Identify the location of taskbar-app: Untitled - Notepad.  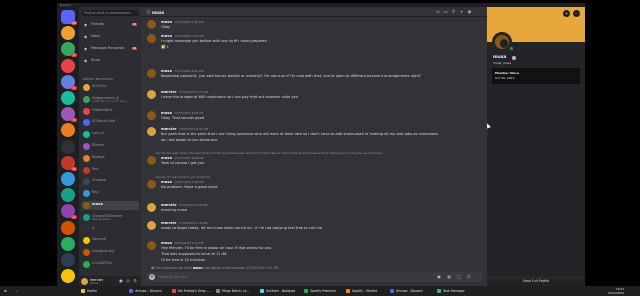
(280, 291).